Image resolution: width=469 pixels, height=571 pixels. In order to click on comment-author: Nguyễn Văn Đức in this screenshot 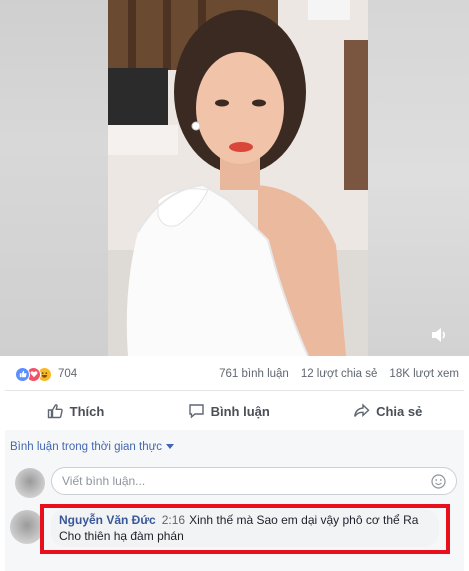, I will do `click(107, 520)`.